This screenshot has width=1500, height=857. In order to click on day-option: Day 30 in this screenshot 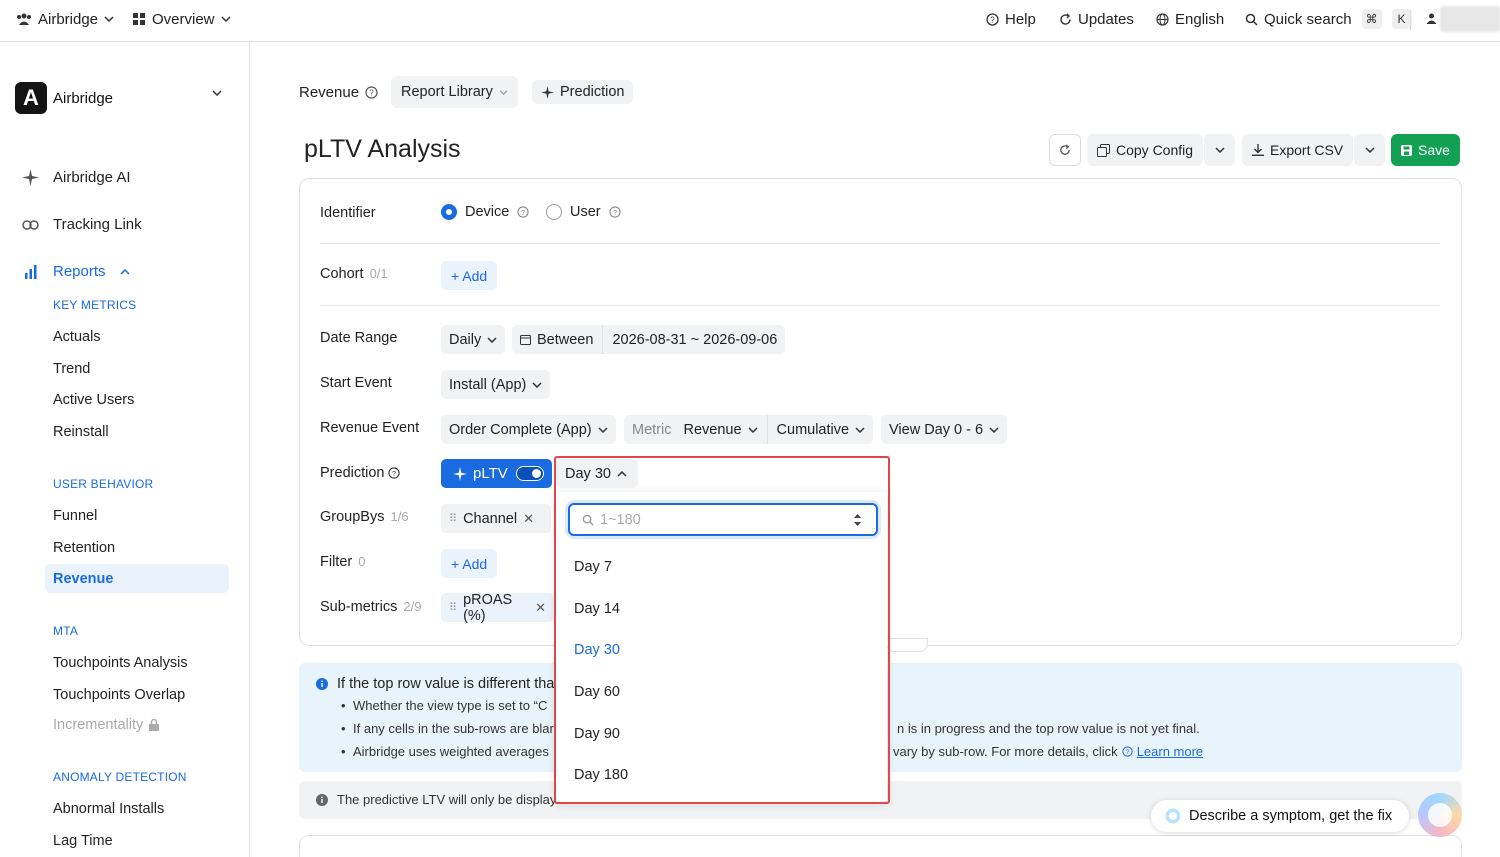, I will do `click(597, 650)`.